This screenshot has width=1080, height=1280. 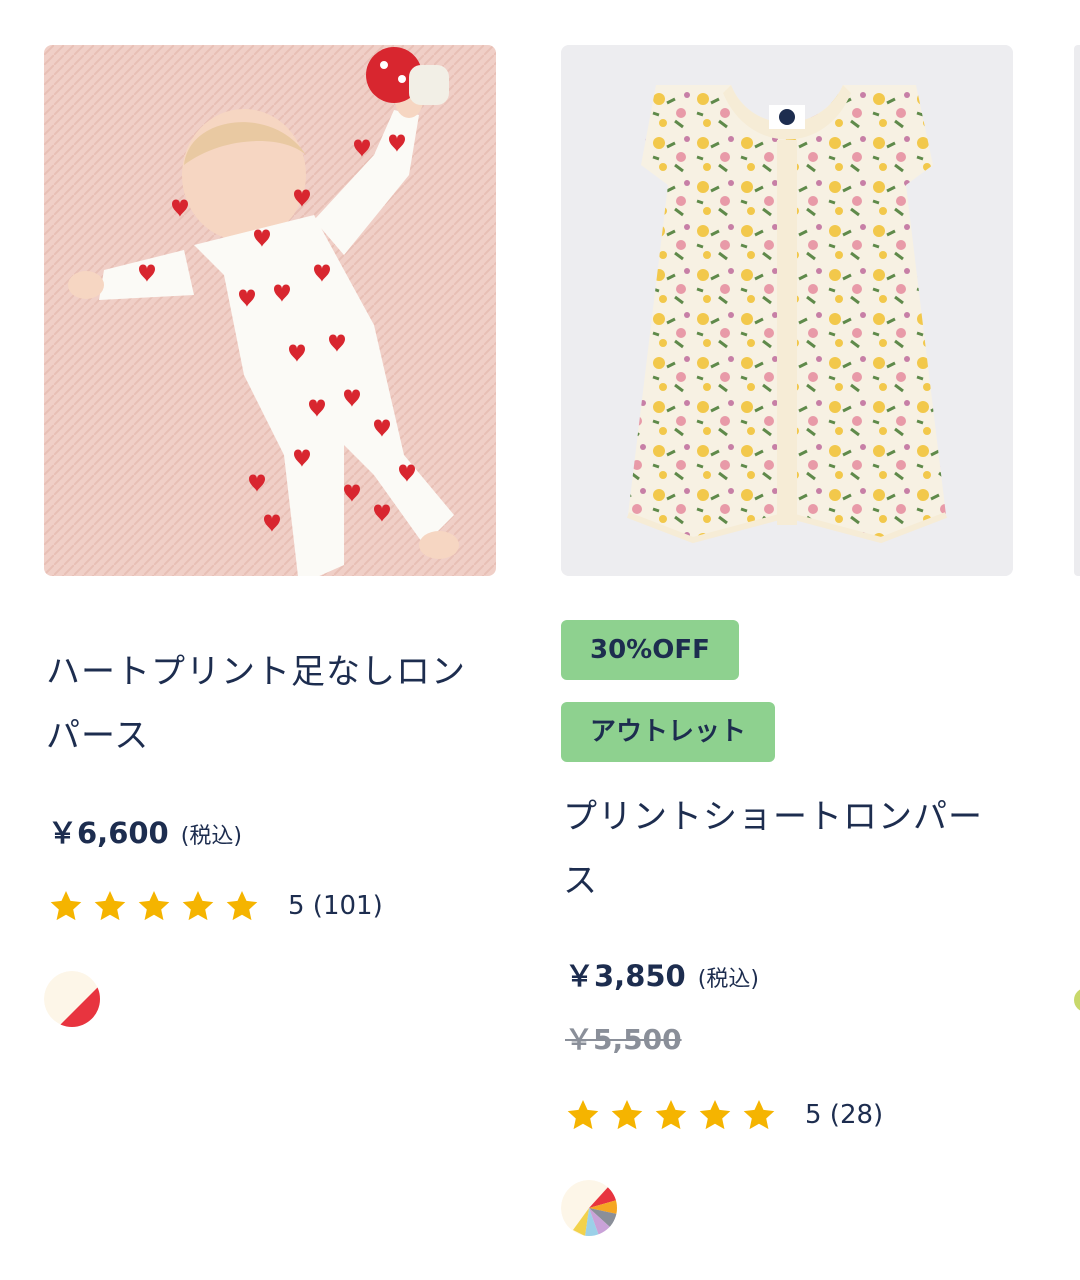 I want to click on original-price: ￥5,500, so click(x=623, y=1039).